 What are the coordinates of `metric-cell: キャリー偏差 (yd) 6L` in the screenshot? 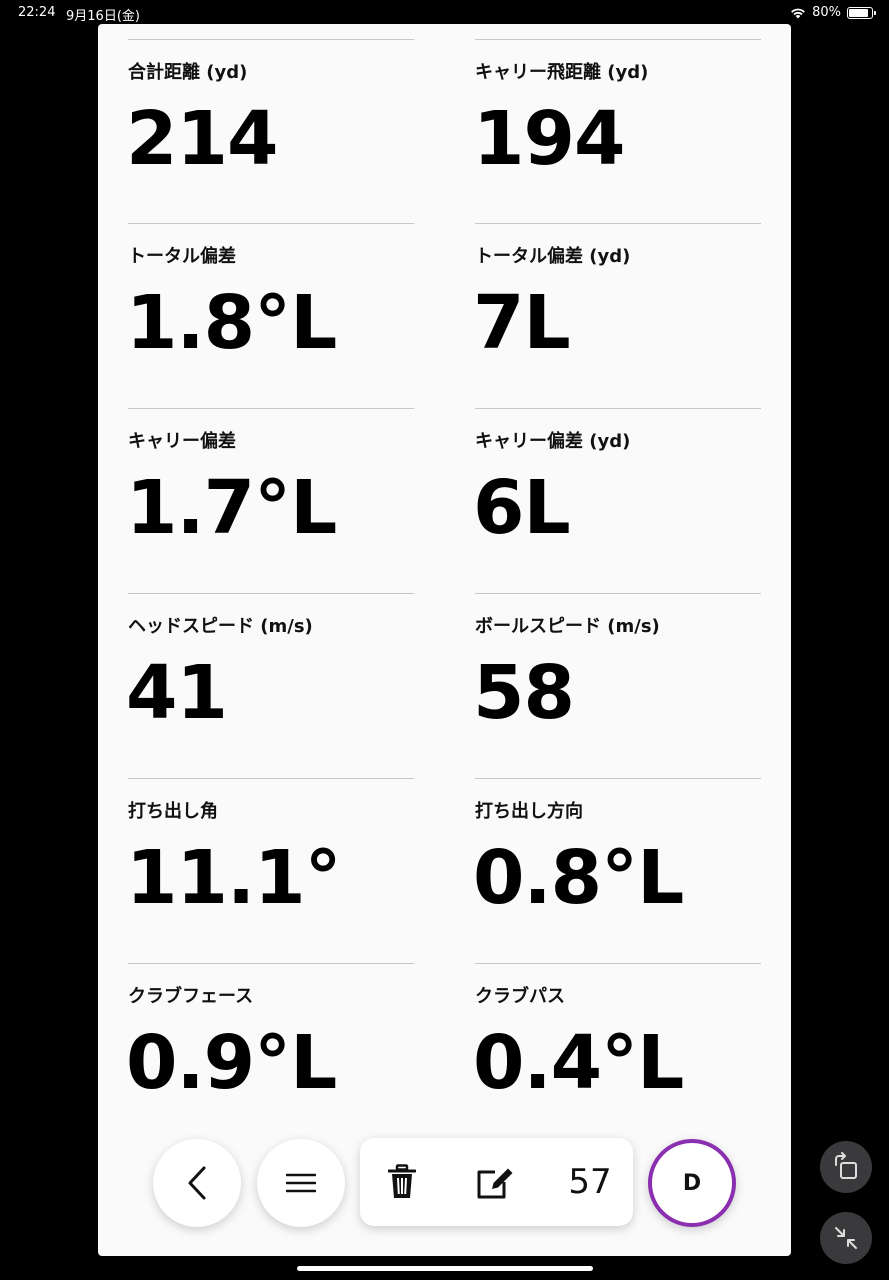 It's located at (617, 501).